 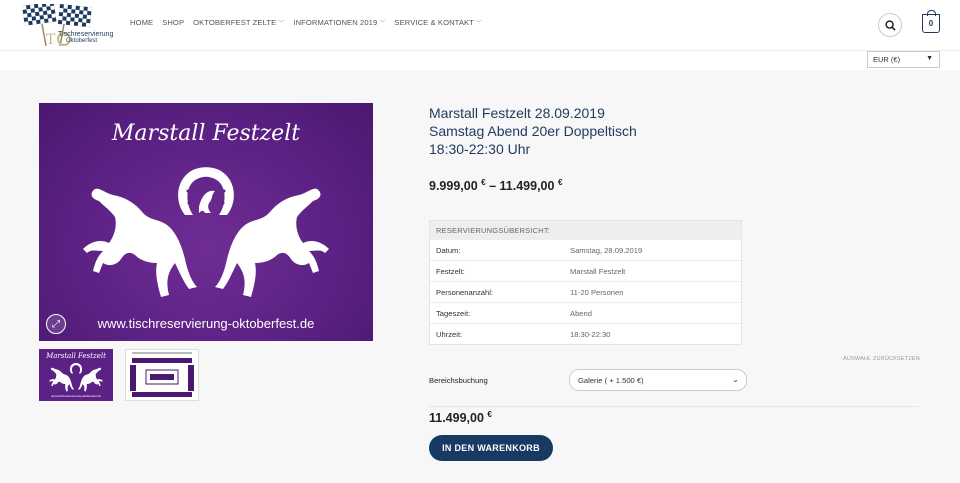 I want to click on selected-price-value: 11.499,00, so click(x=456, y=418).